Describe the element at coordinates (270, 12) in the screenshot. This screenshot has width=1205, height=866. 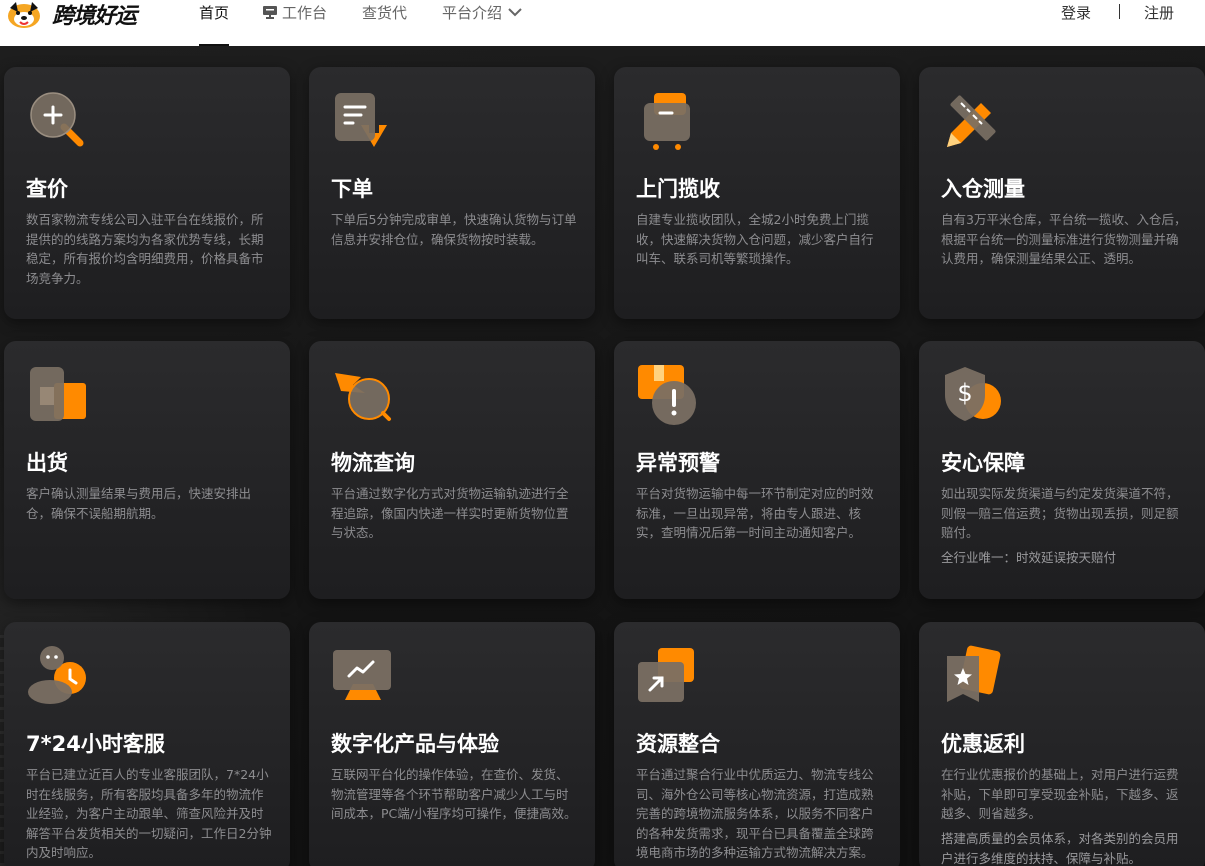
I see `monitor-icon` at that location.